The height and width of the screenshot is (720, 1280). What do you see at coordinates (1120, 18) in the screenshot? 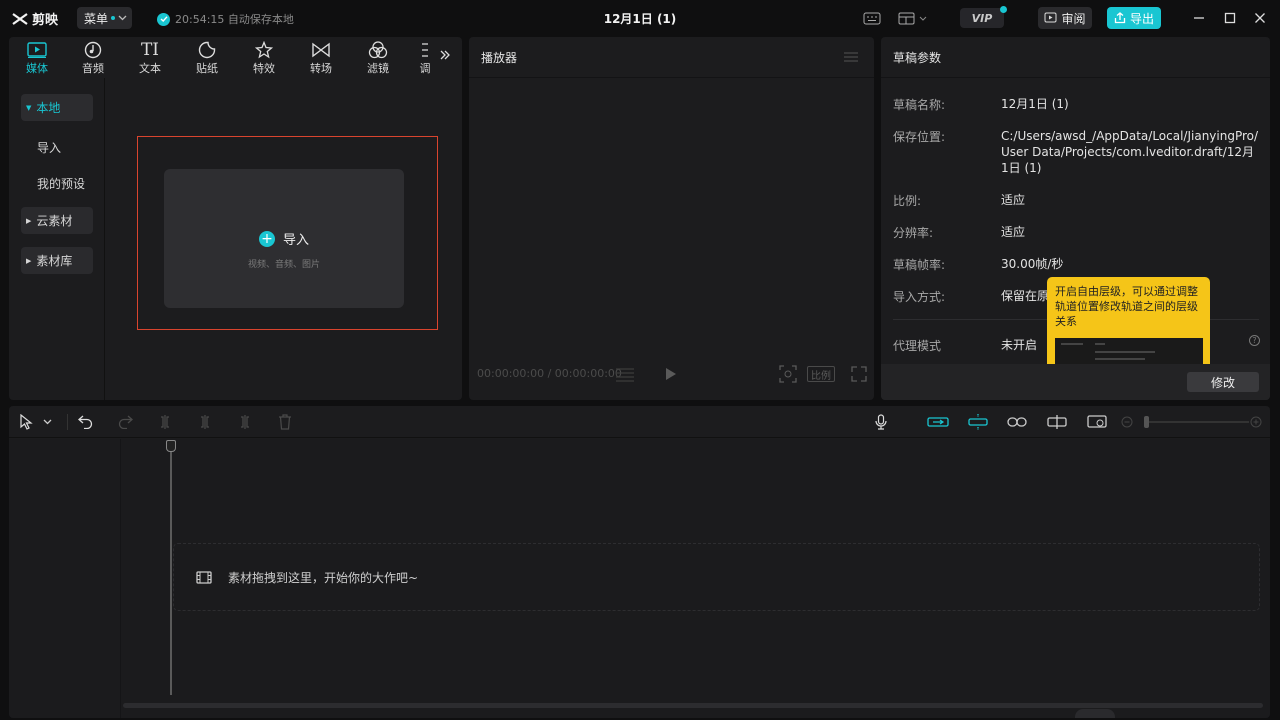
I see `export-icon` at bounding box center [1120, 18].